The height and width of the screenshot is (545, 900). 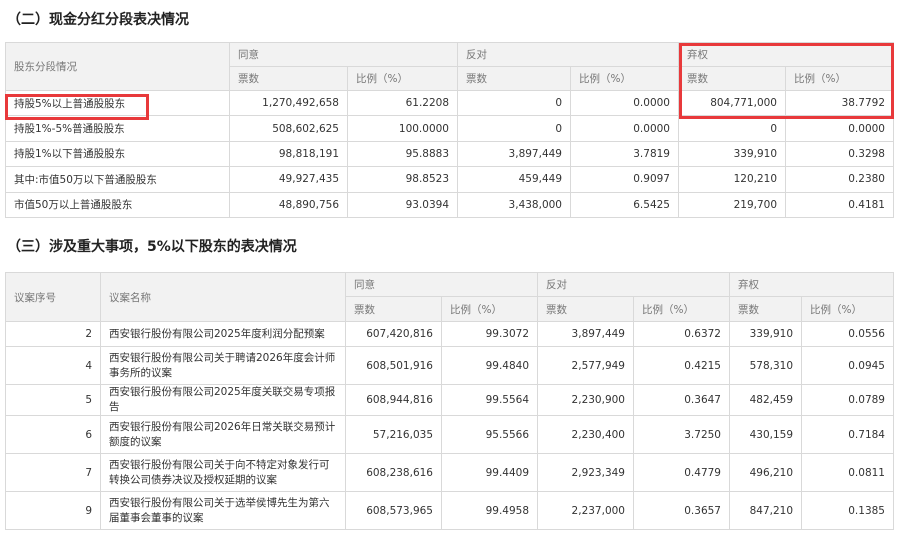 What do you see at coordinates (53, 510) in the screenshot?
I see `proposal-number: 9` at bounding box center [53, 510].